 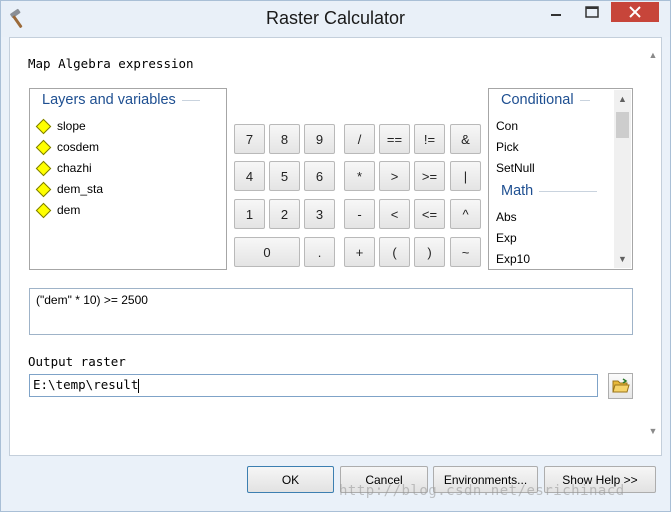 What do you see at coordinates (465, 139) in the screenshot?
I see `calc-key-and-button: &` at bounding box center [465, 139].